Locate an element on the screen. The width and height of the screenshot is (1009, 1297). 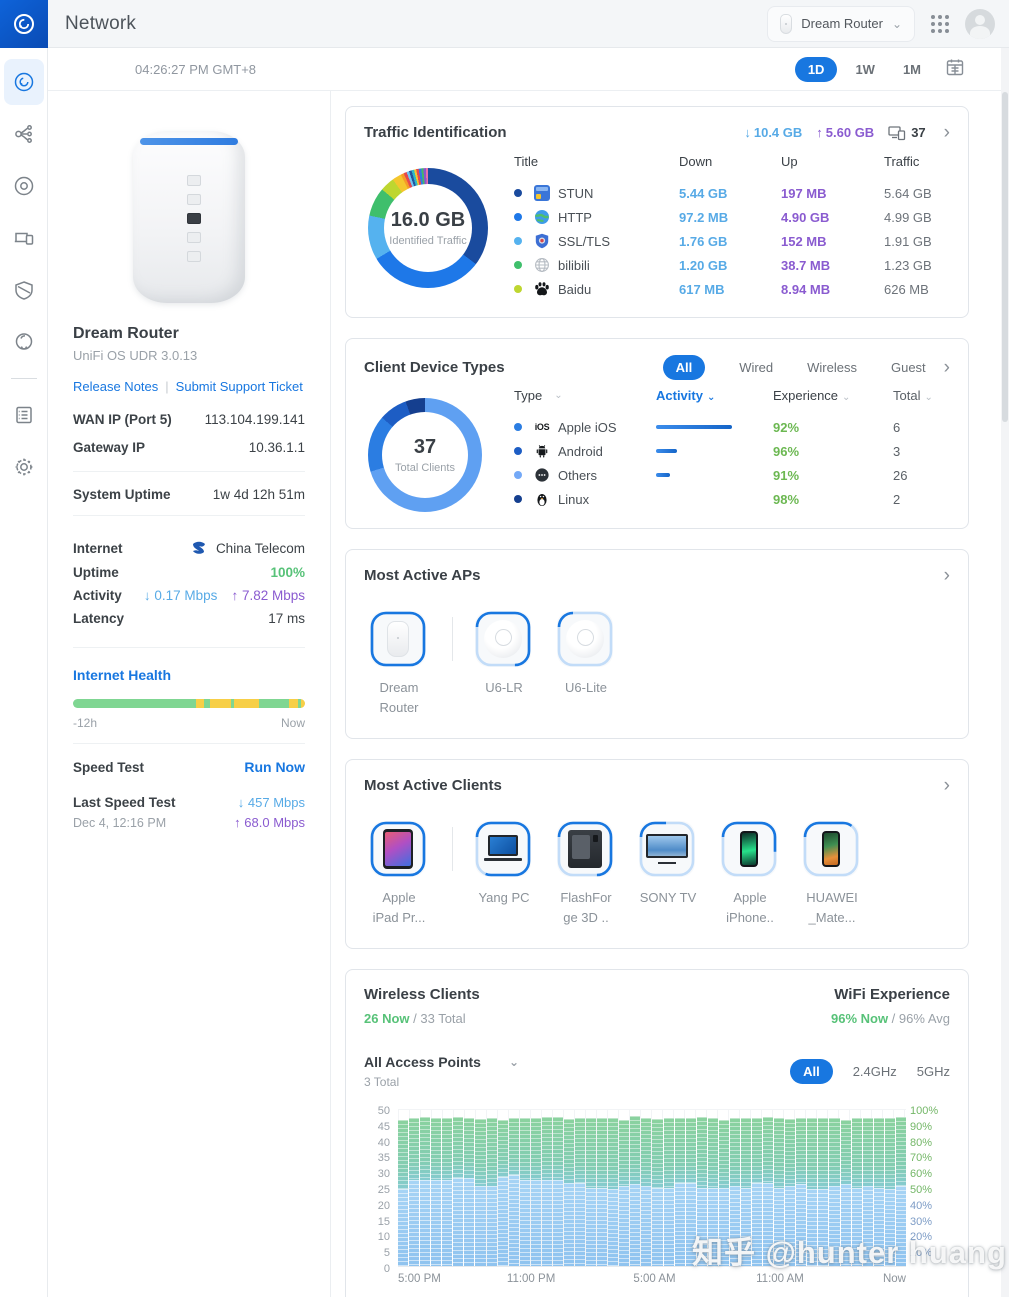
tab-wireless: Wireless is located at coordinates (832, 367).